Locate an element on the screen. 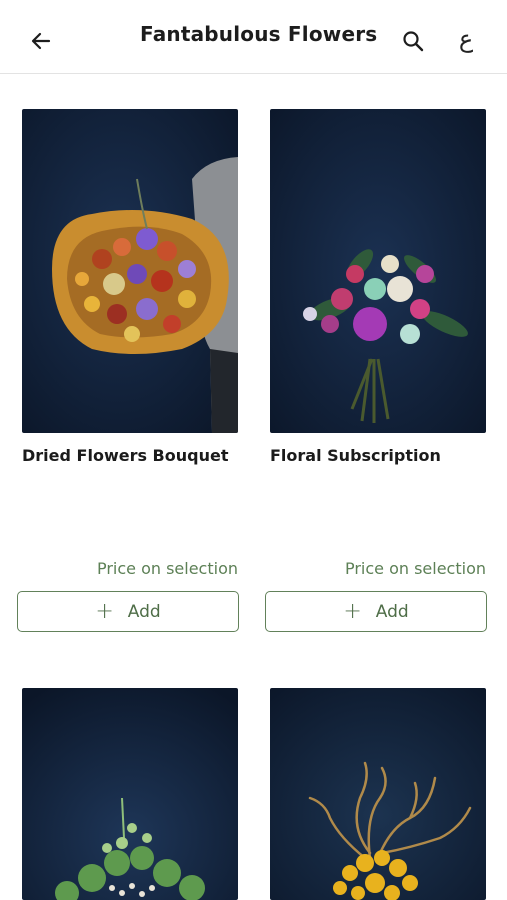  search-button is located at coordinates (413, 41).